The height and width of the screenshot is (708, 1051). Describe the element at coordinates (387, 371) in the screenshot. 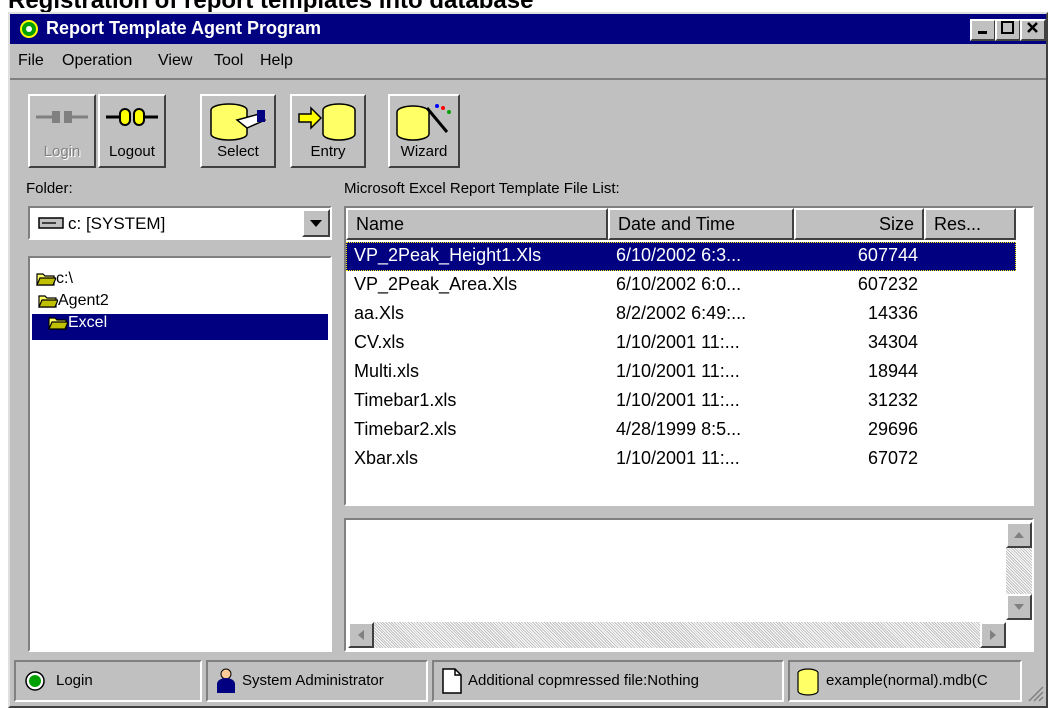

I see `file-name-cell: Multi.xls` at that location.